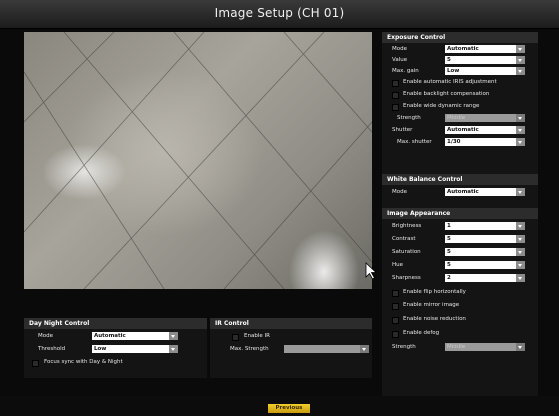  I want to click on flip-label: Enable flip horizontally, so click(434, 292).